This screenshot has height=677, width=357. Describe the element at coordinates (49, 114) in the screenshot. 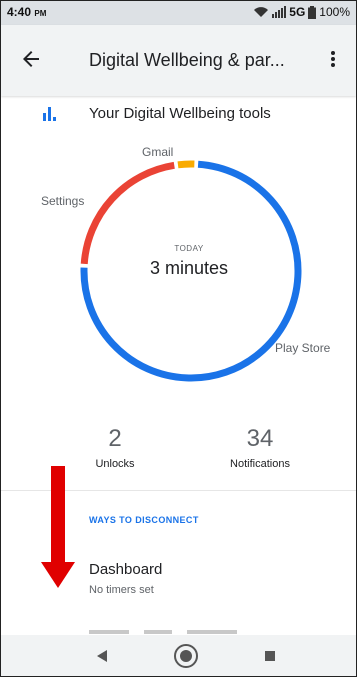

I see `bar-chart-icon` at that location.